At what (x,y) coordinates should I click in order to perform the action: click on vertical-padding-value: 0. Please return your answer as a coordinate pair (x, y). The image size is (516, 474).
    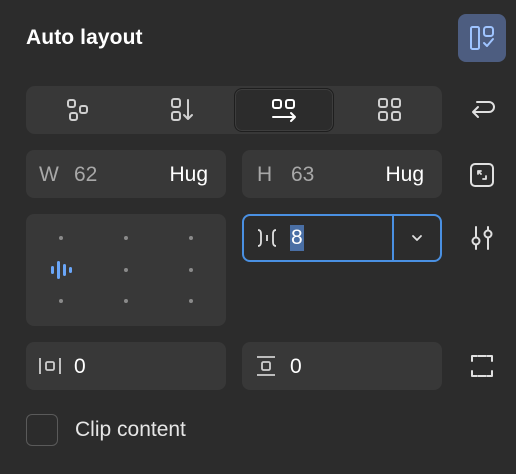
    Looking at the image, I should click on (296, 367).